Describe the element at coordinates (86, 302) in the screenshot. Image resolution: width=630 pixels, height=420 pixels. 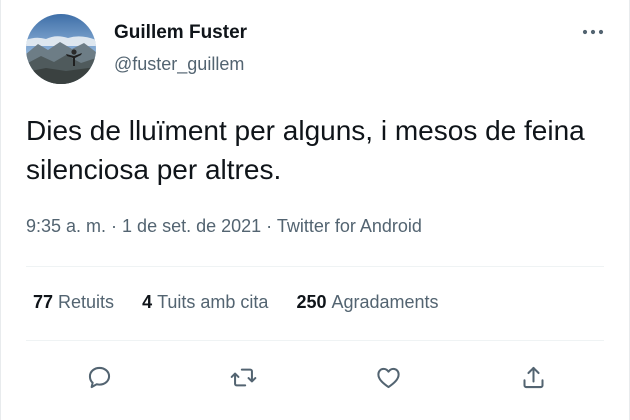
I see `retweets-label: Retuits` at that location.